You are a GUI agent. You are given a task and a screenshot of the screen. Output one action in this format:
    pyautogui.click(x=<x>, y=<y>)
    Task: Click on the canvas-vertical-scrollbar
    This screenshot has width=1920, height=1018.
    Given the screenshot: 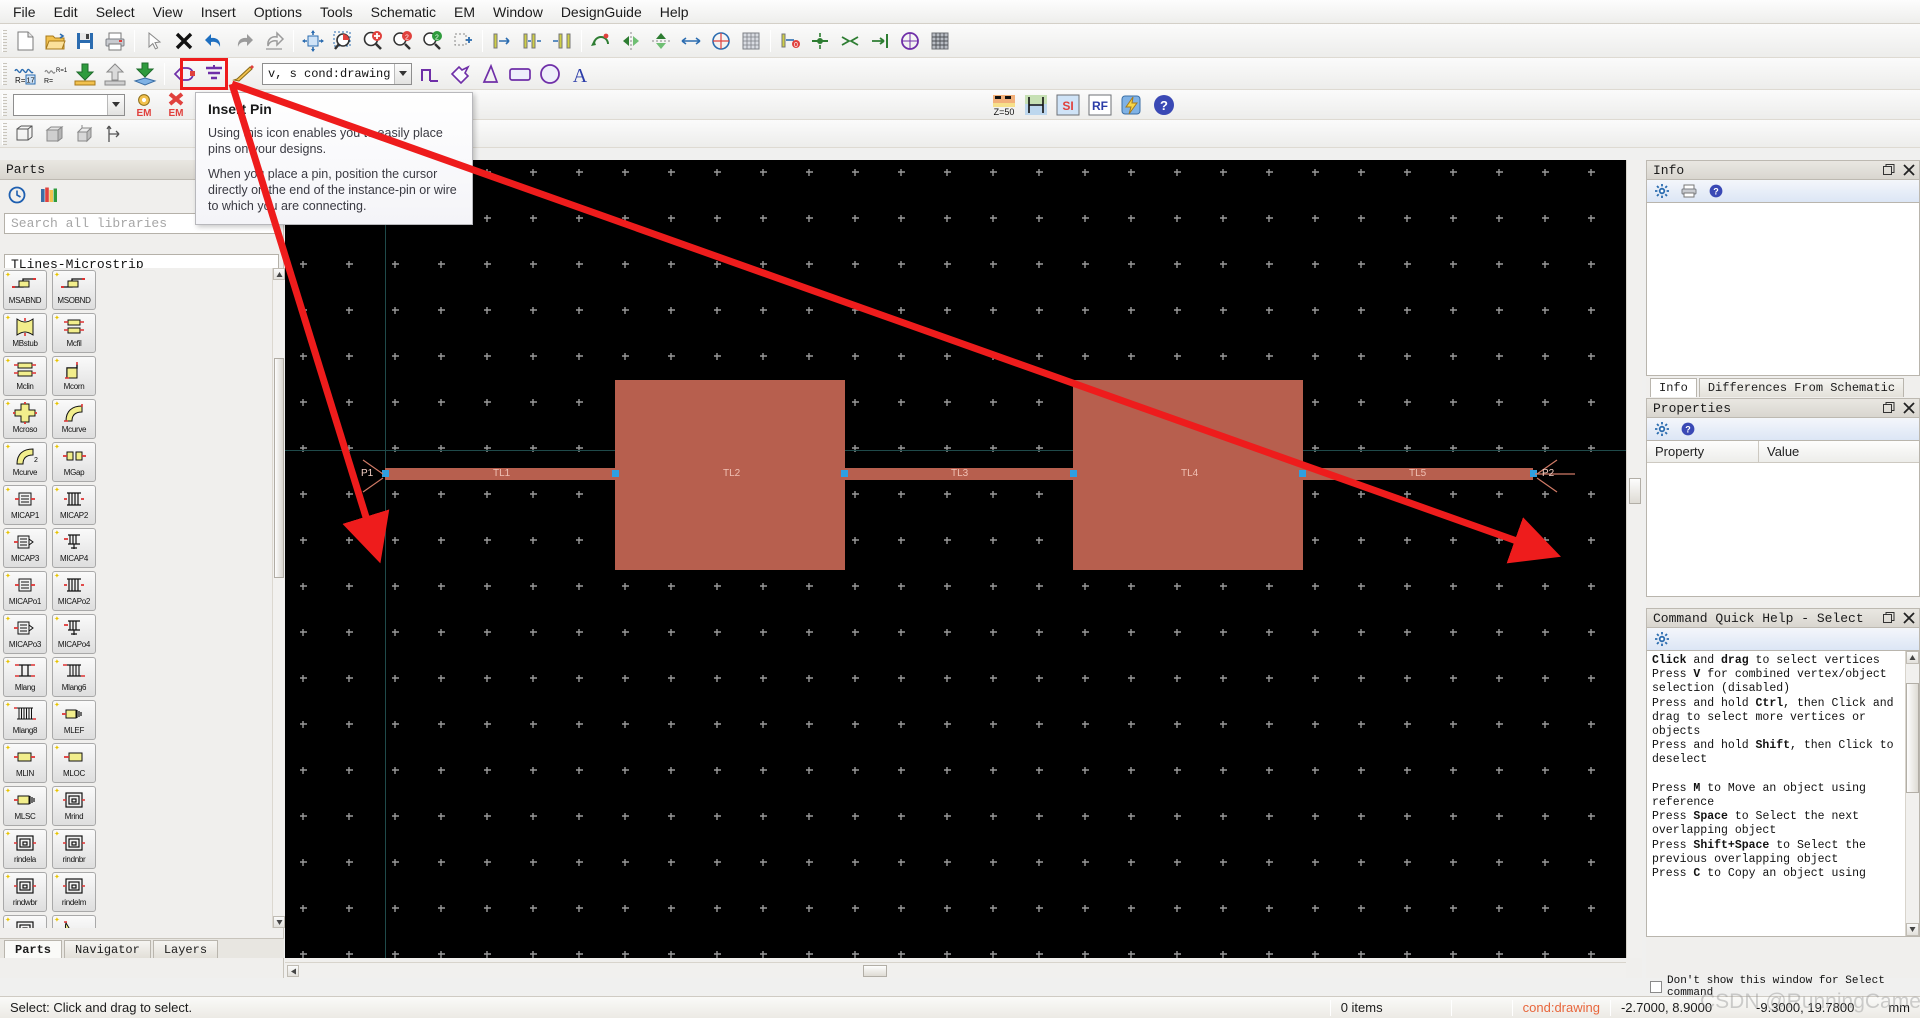 What is the action you would take?
    pyautogui.click(x=1634, y=559)
    